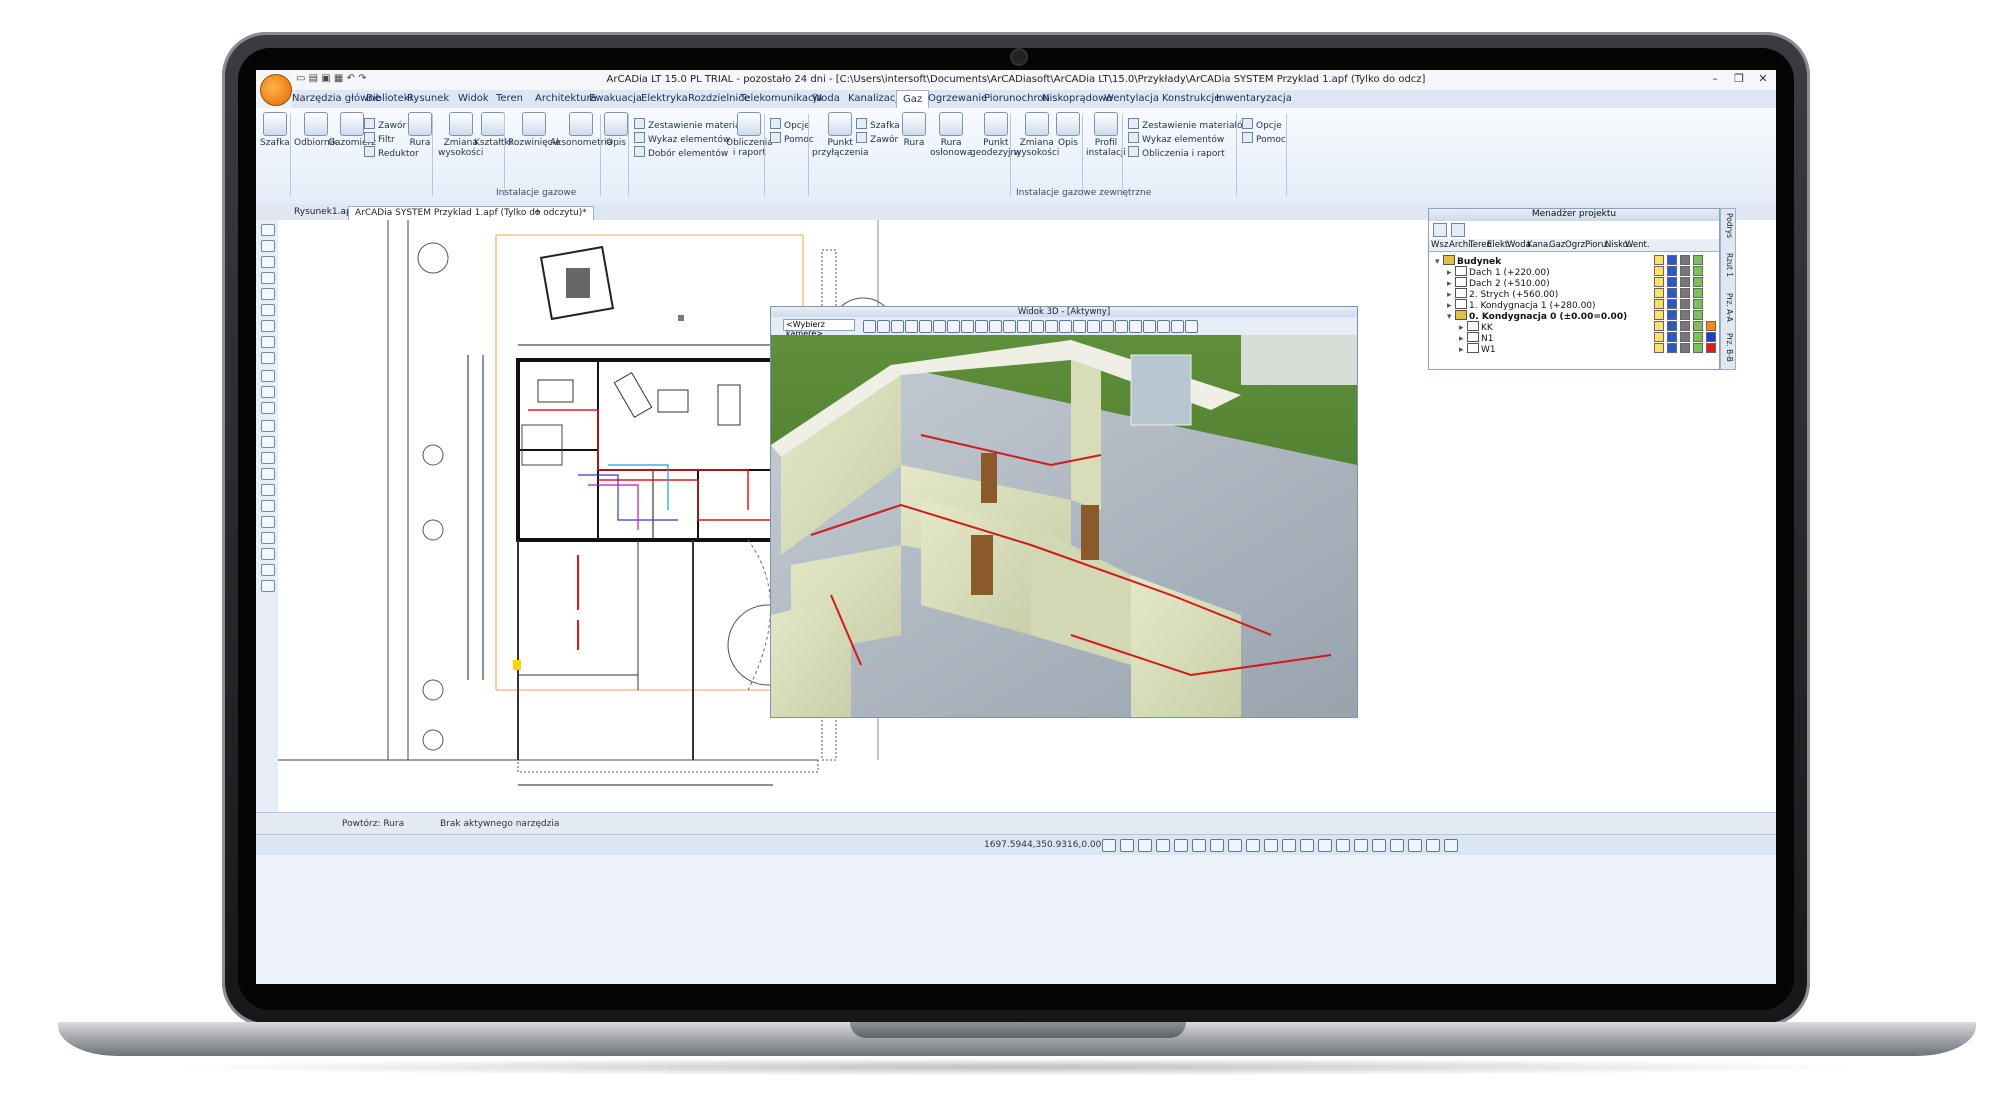 The height and width of the screenshot is (1100, 2012). Describe the element at coordinates (300, 78) in the screenshot. I see `new-icon: ▭` at that location.